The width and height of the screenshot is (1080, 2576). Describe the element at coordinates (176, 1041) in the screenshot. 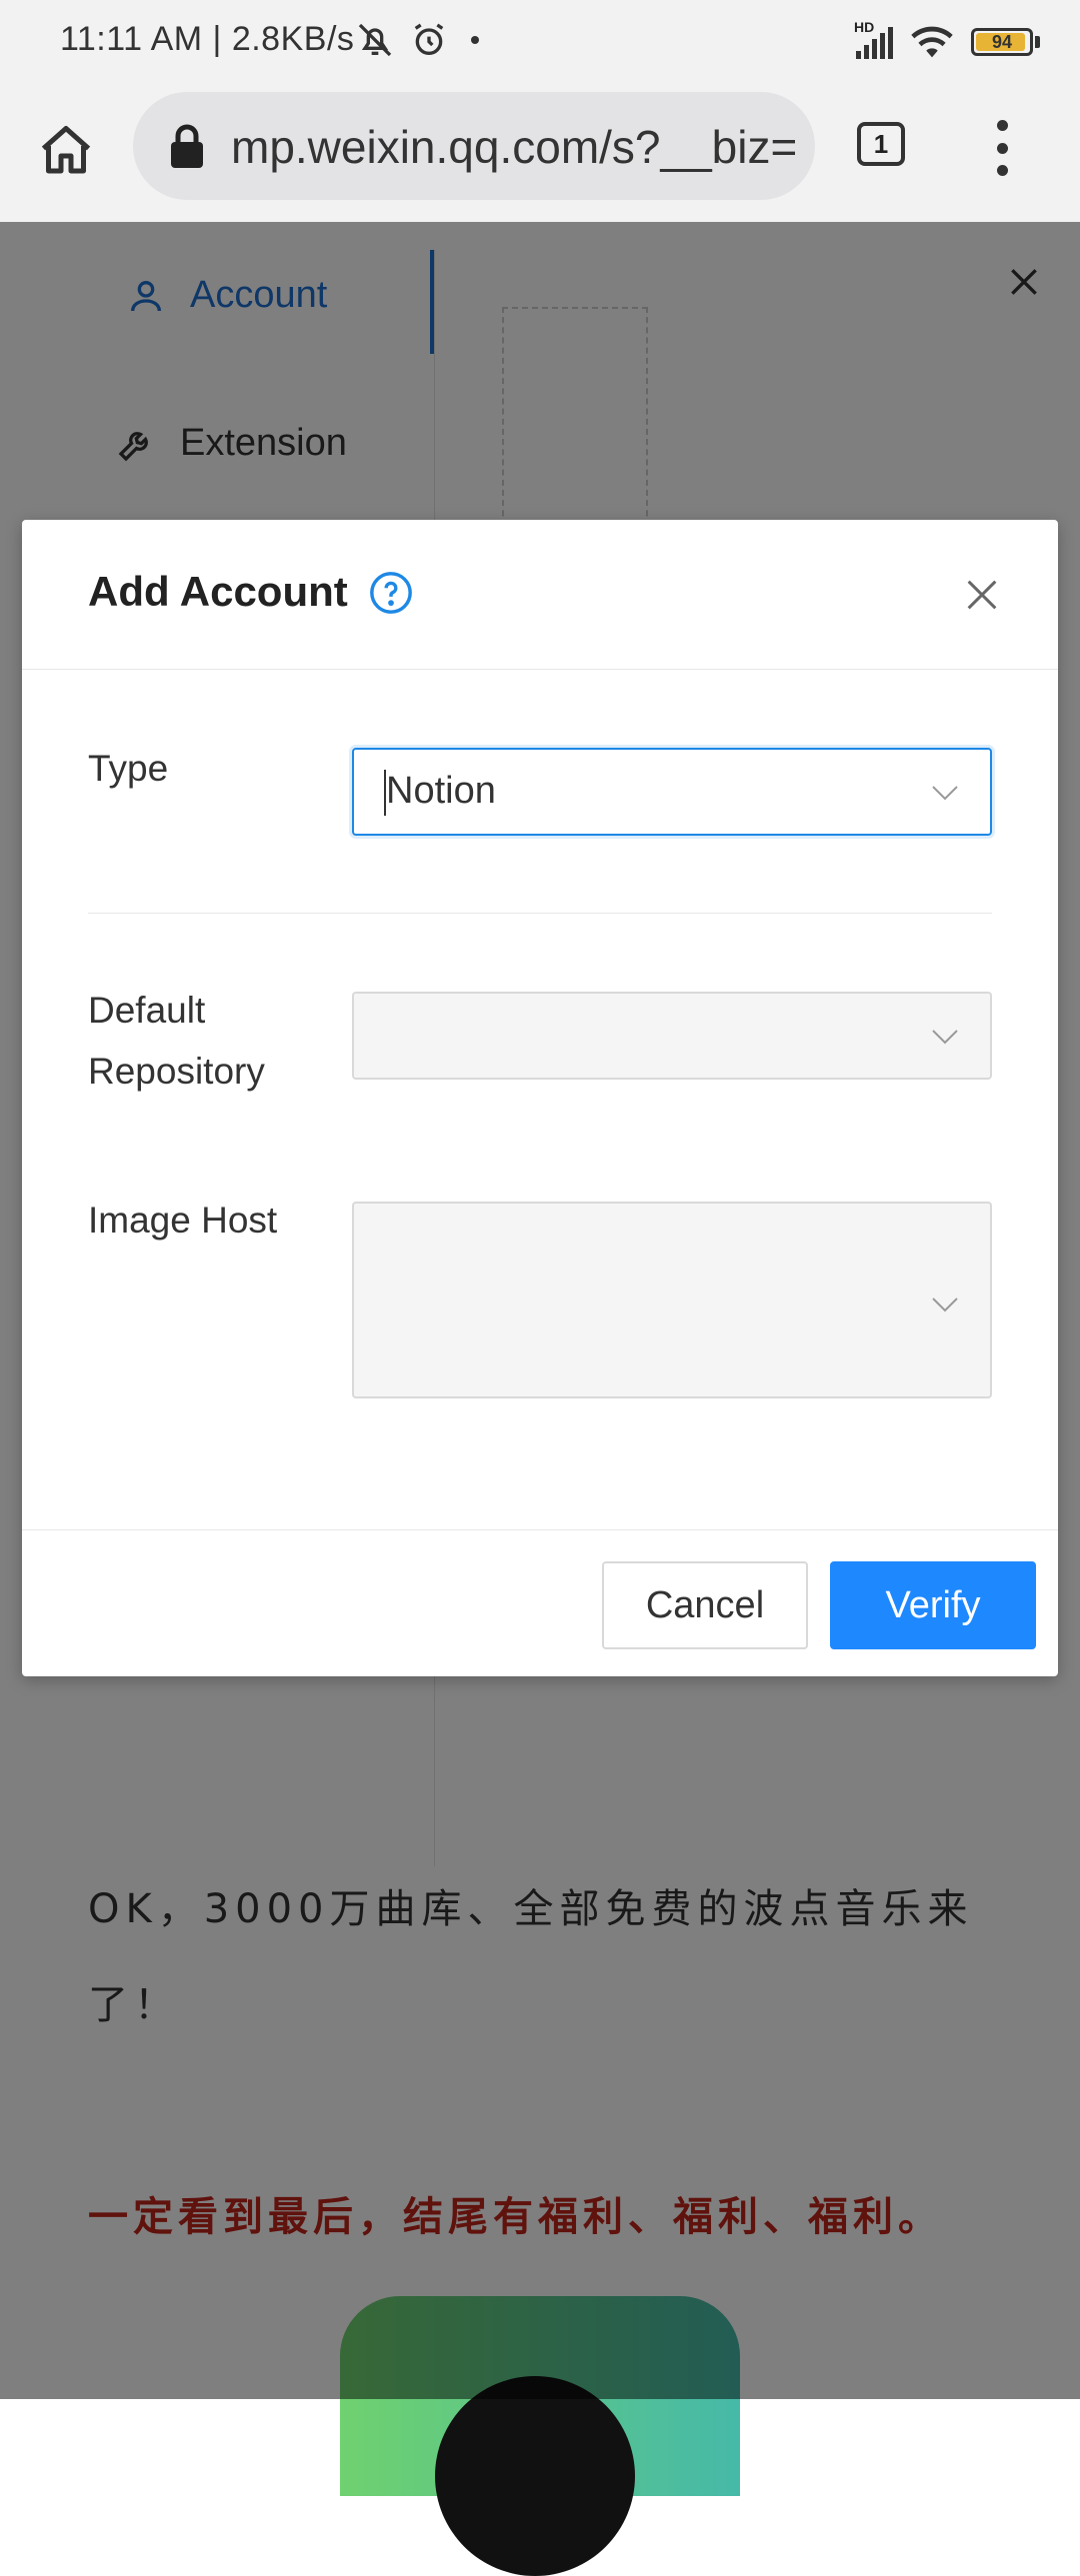

I see `default-repository-label: Default Repository` at that location.